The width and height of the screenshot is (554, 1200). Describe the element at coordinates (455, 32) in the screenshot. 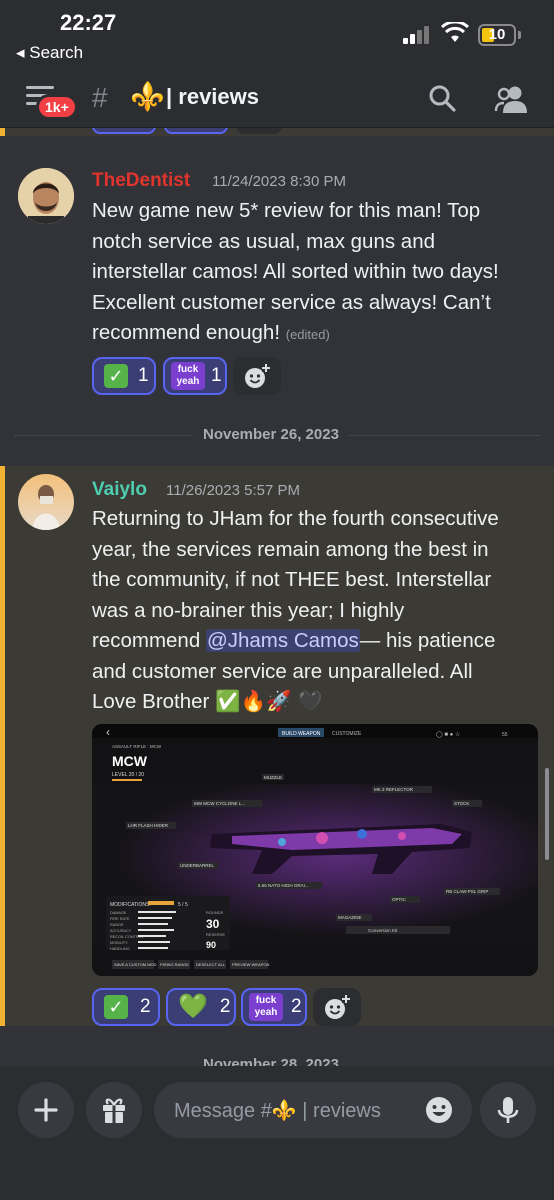

I see `wifi-icon` at that location.